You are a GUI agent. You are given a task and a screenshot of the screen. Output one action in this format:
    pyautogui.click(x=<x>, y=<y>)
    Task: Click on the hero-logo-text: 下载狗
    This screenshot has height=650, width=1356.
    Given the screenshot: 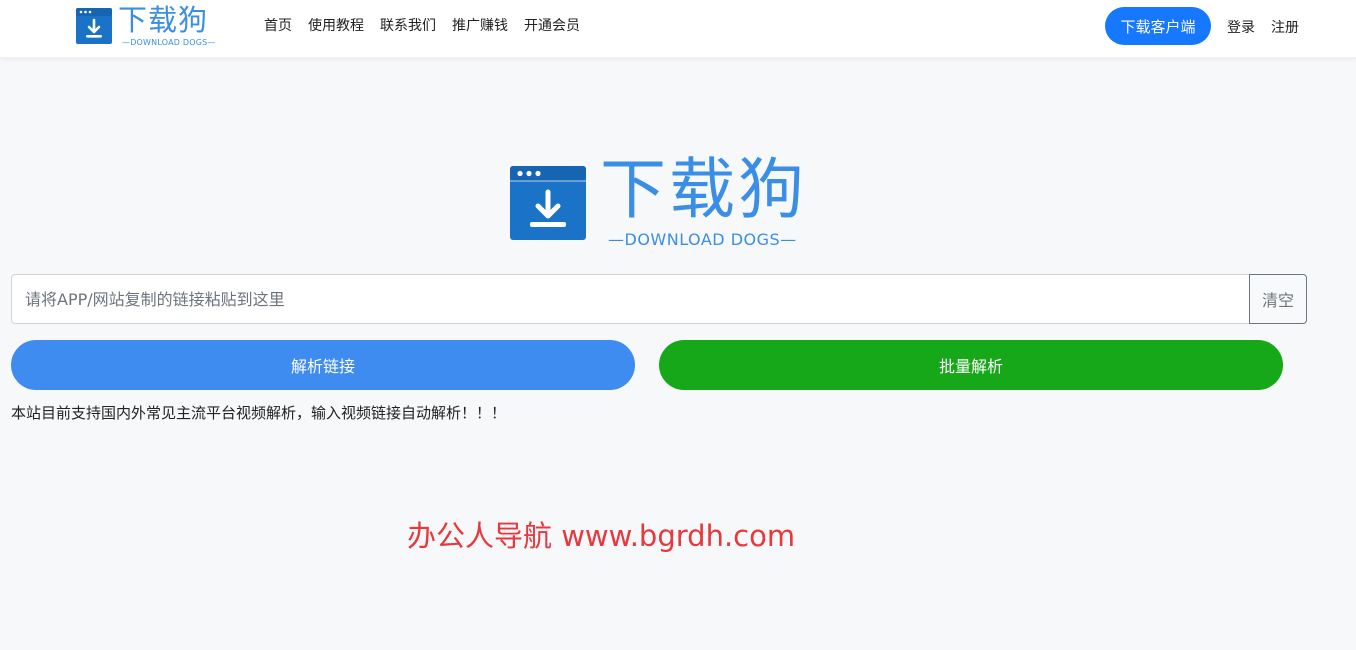 What is the action you would take?
    pyautogui.click(x=703, y=189)
    